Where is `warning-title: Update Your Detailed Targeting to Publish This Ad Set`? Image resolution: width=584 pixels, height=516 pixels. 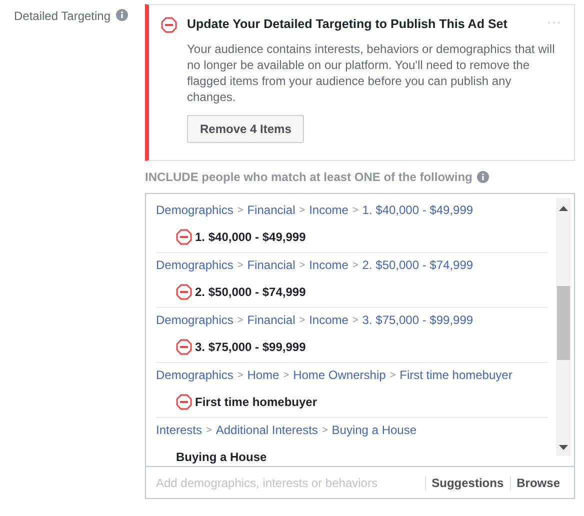 warning-title: Update Your Detailed Targeting to Publish This Ad Set is located at coordinates (347, 23).